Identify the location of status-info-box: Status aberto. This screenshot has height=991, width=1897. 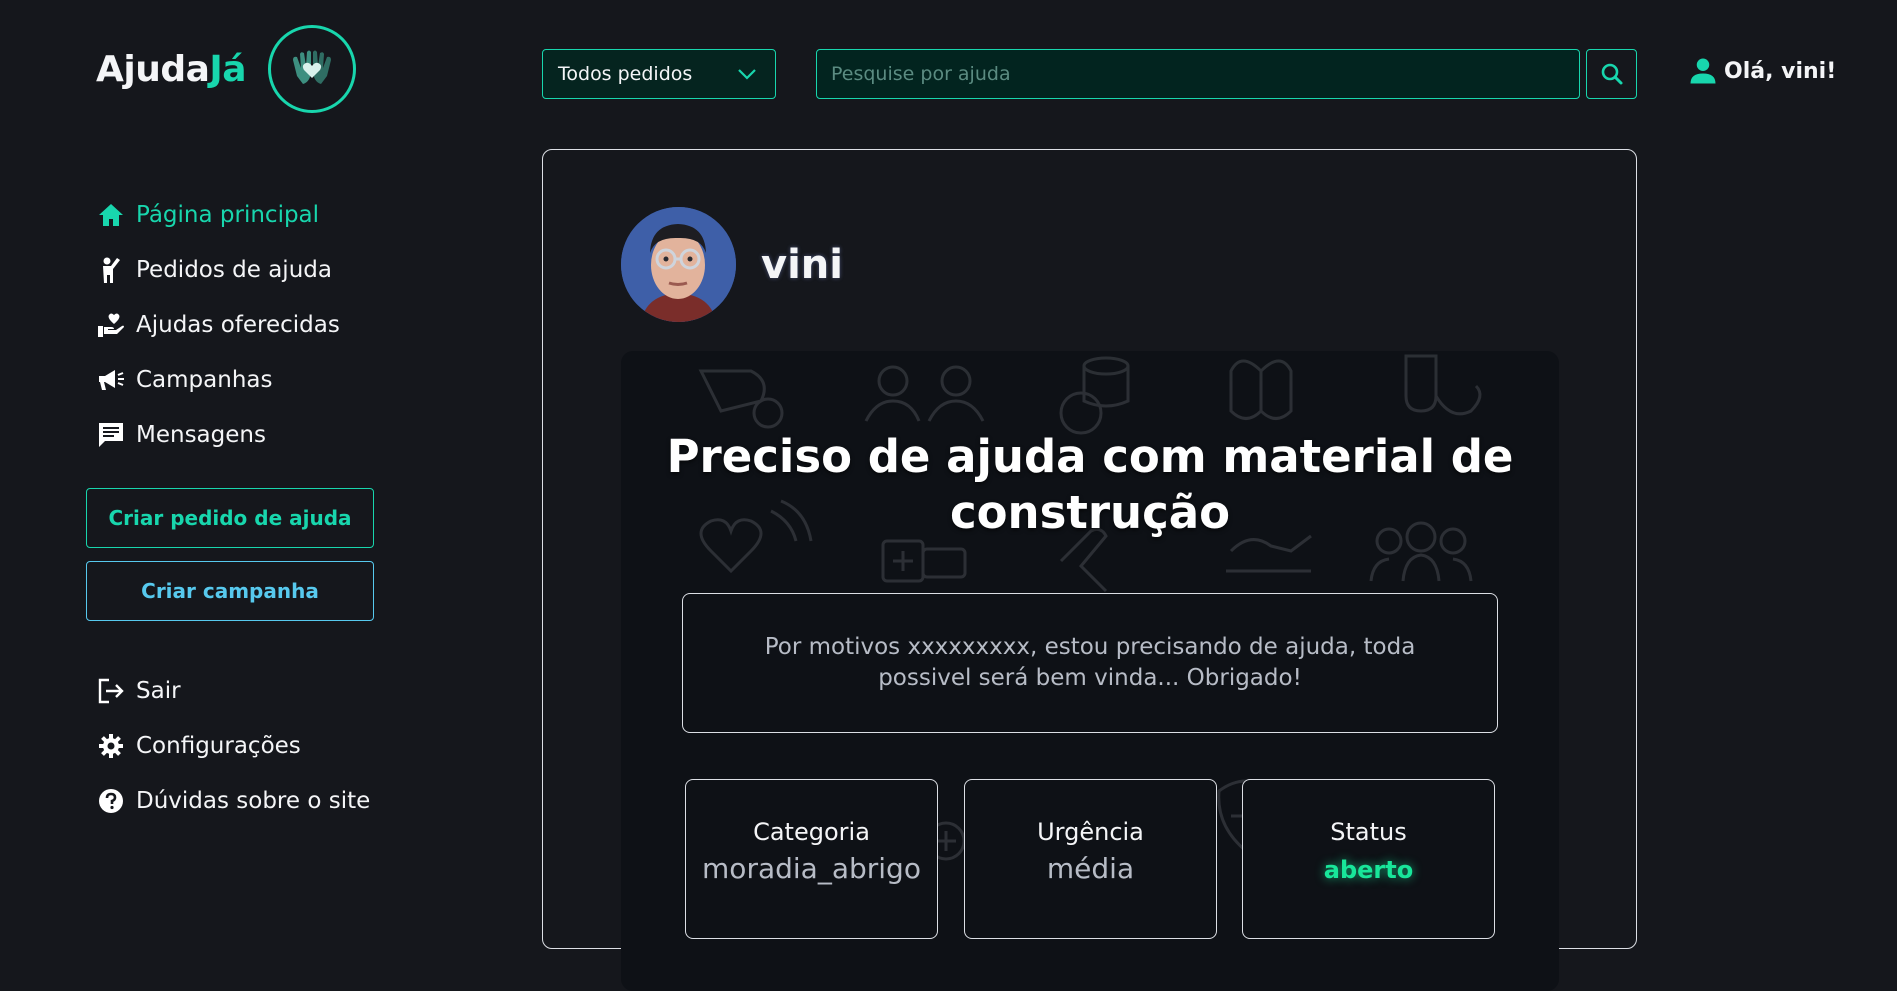
(1368, 859).